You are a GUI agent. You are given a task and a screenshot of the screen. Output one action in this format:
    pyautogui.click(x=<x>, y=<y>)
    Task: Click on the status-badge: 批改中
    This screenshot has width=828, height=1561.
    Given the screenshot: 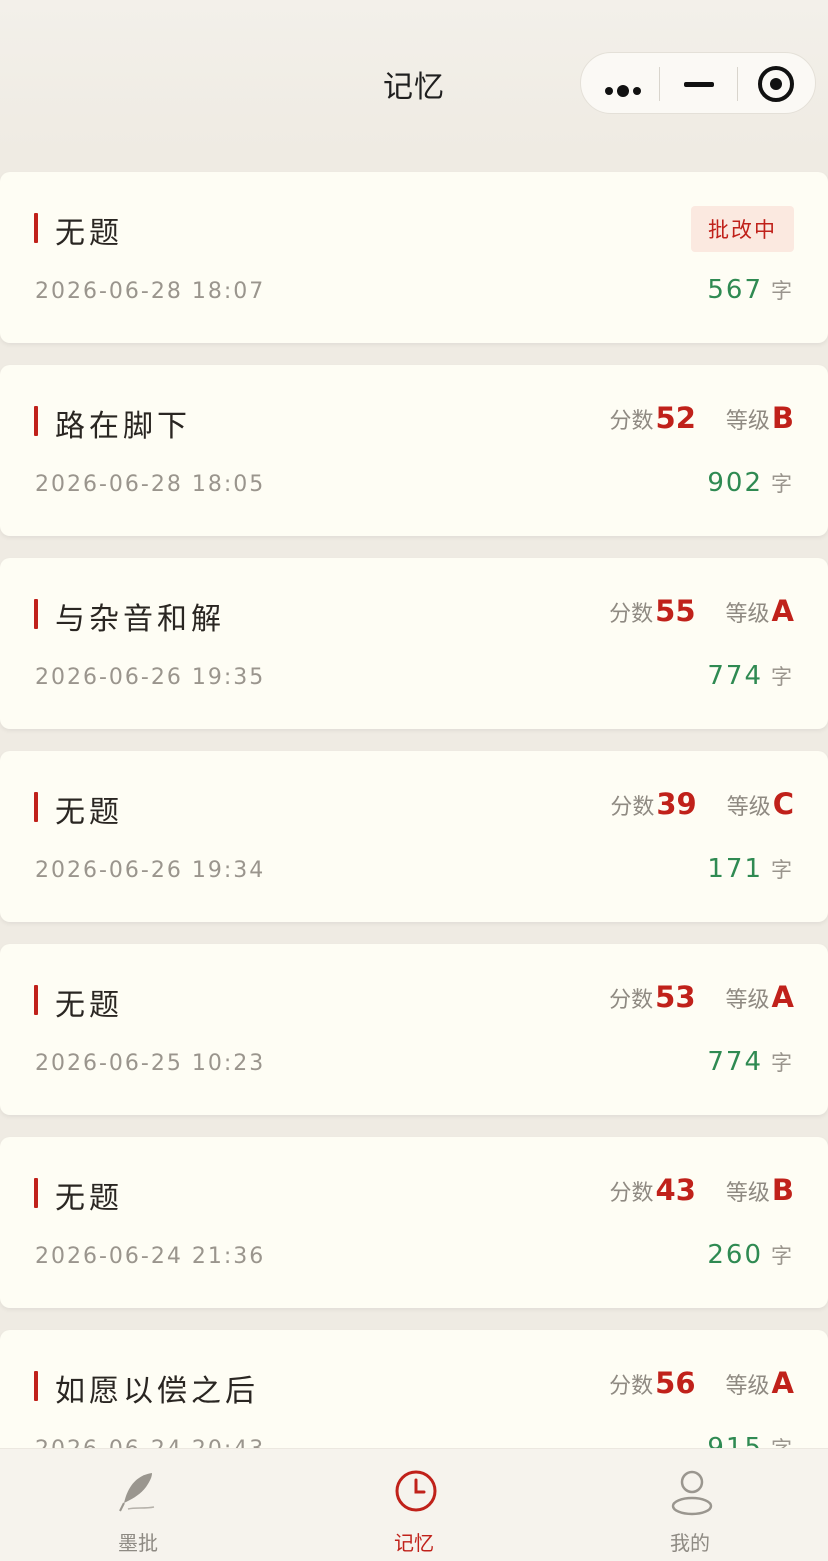 What is the action you would take?
    pyautogui.click(x=742, y=229)
    